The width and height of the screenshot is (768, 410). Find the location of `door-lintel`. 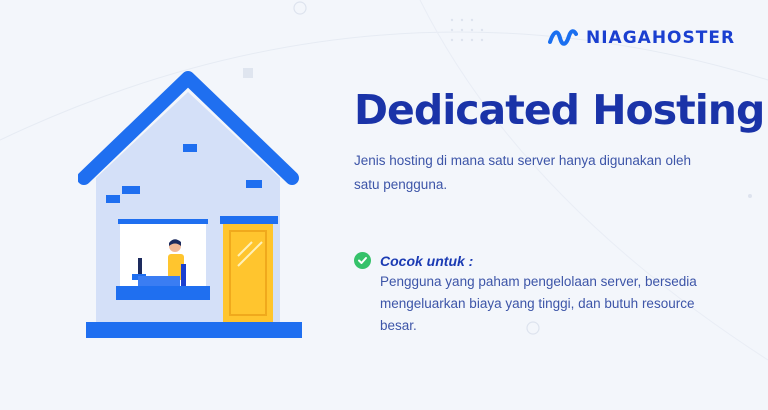

door-lintel is located at coordinates (249, 220).